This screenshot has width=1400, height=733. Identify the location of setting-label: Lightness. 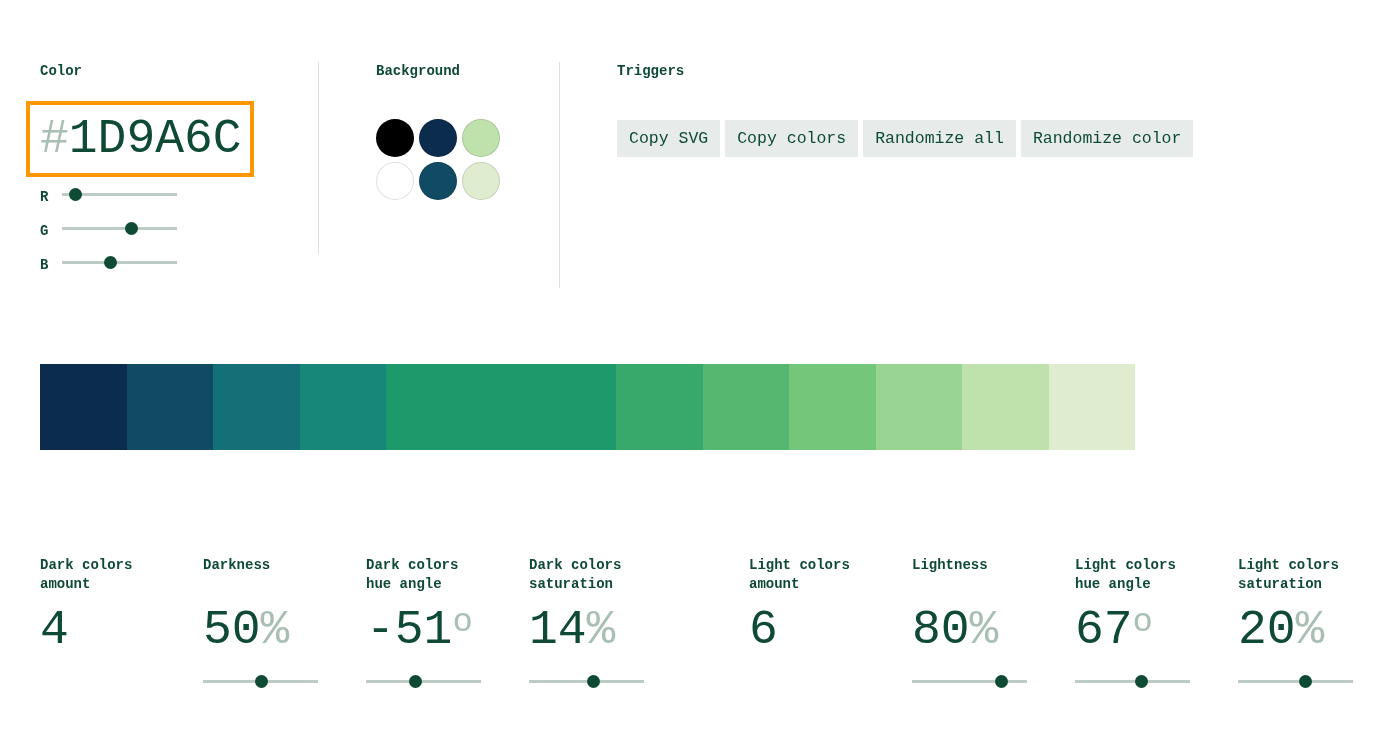
(950, 565).